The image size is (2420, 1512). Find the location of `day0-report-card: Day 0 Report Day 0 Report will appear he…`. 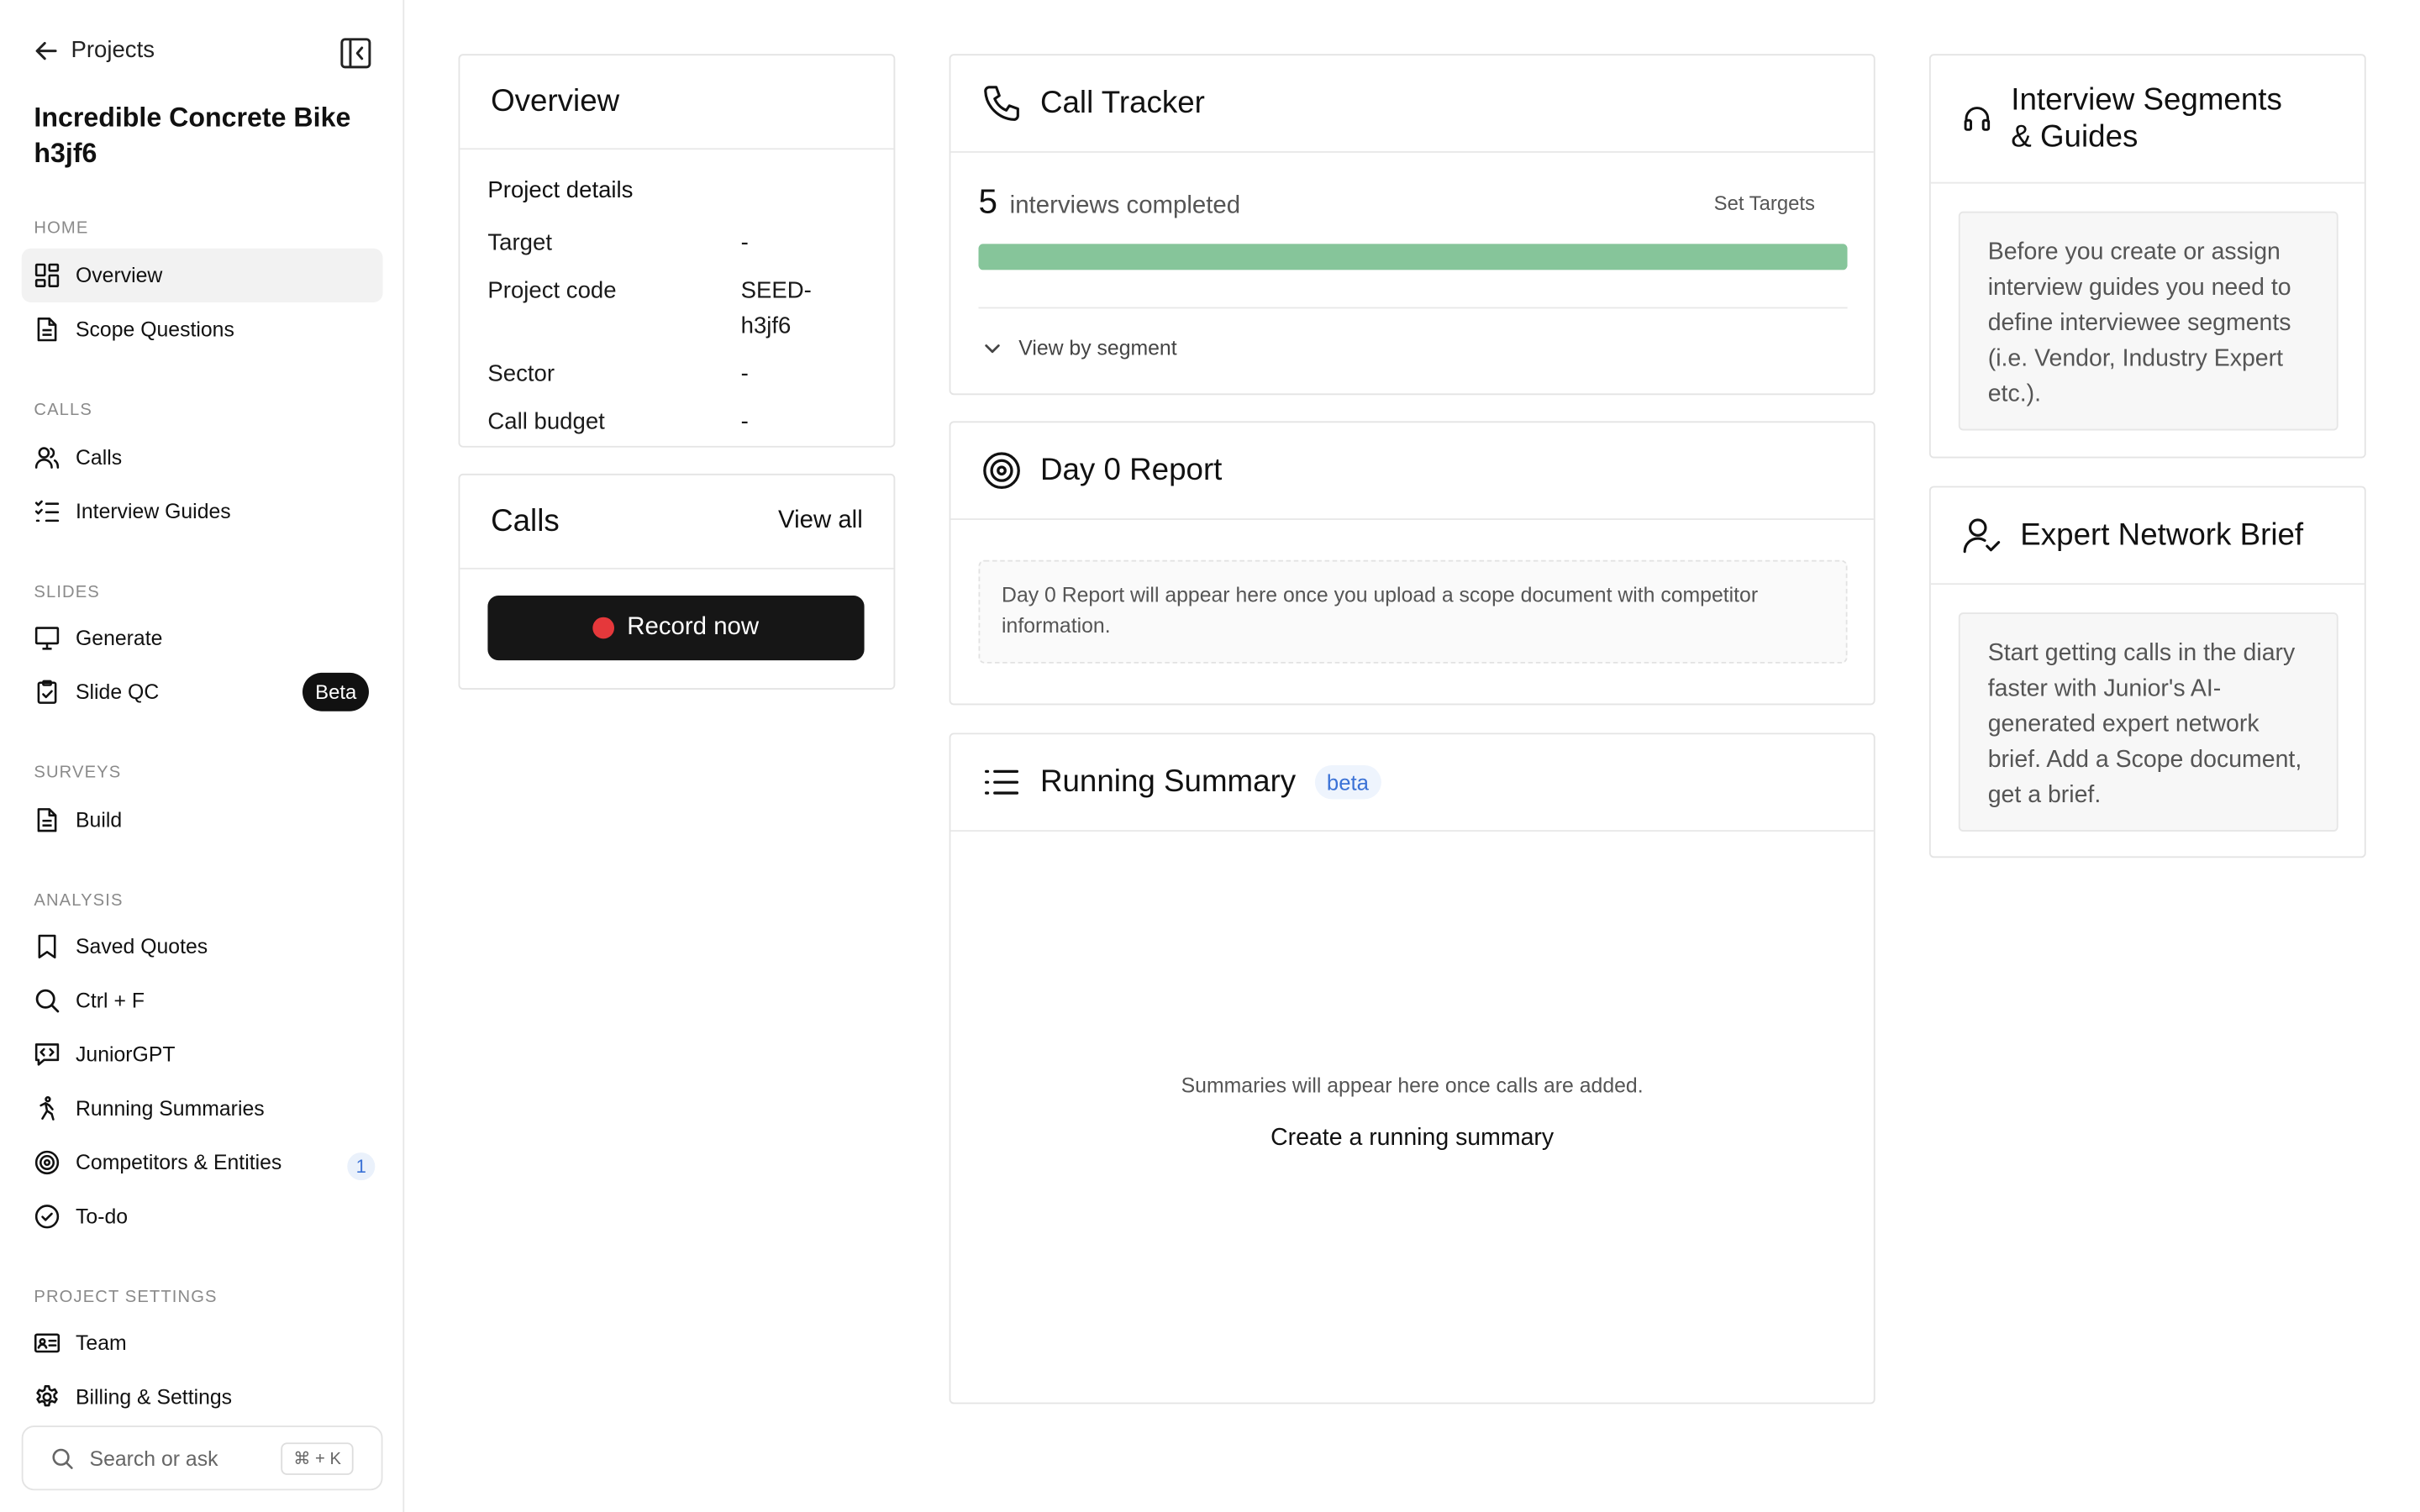

day0-report-card: Day 0 Report Day 0 Report will appear he… is located at coordinates (1412, 563).